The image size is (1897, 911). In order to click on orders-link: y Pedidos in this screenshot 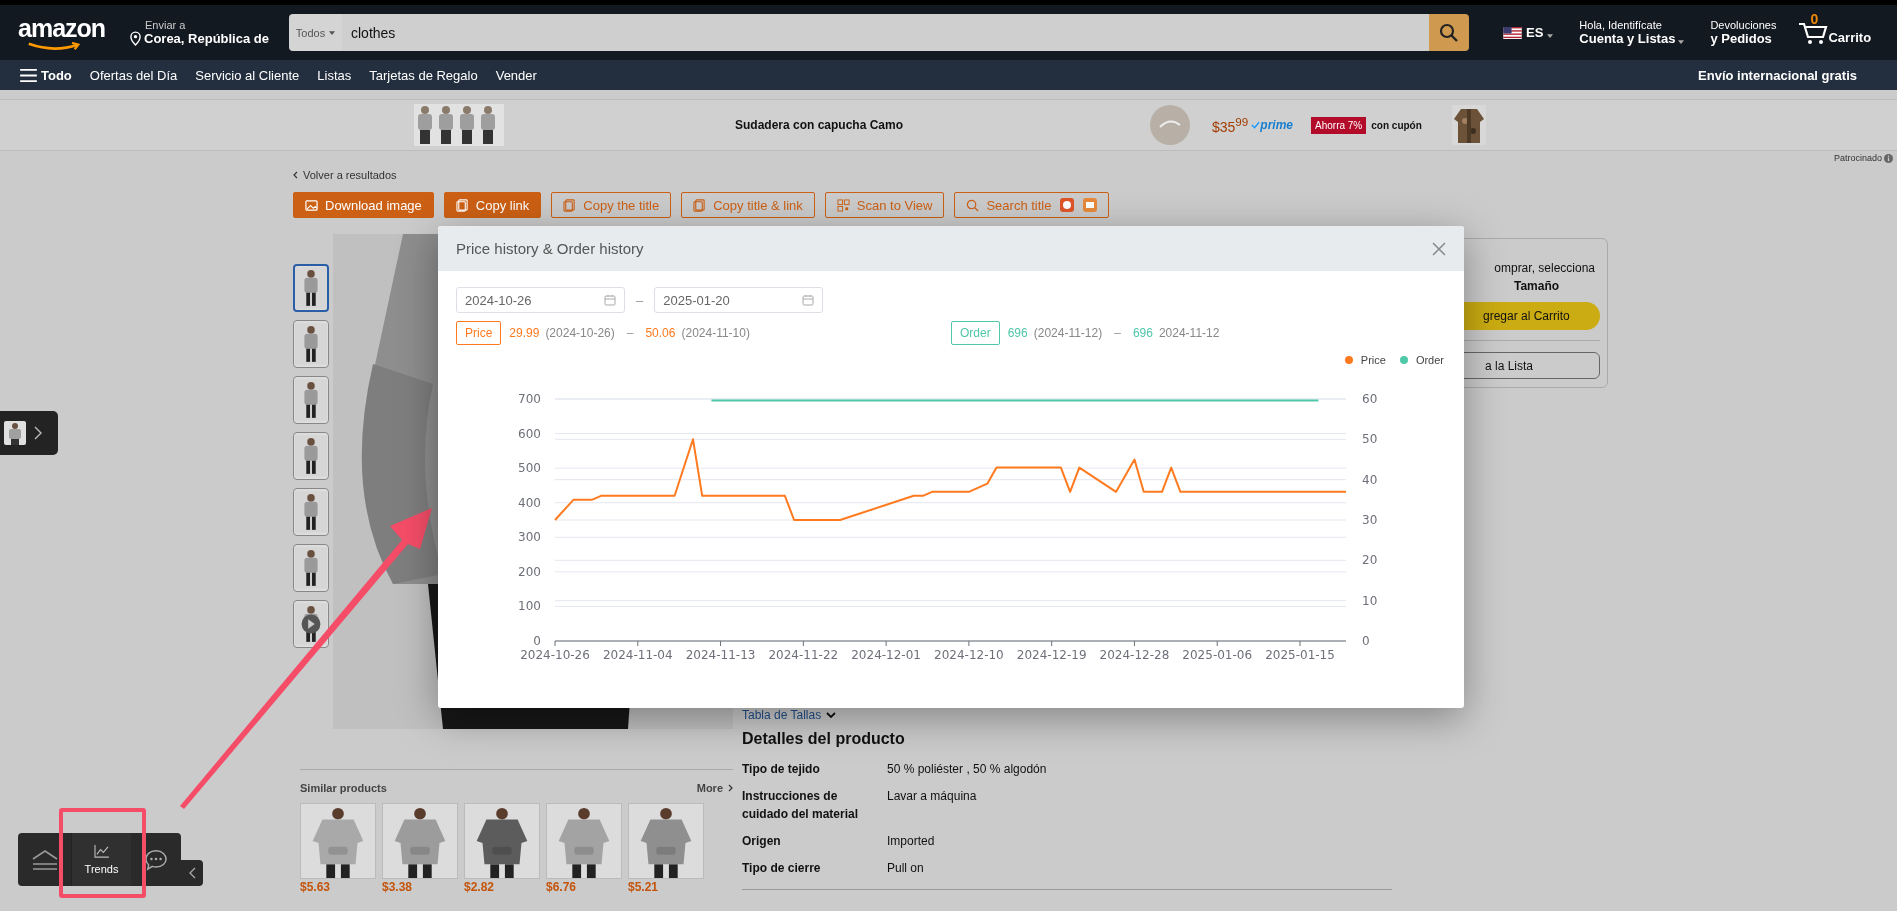, I will do `click(1743, 38)`.